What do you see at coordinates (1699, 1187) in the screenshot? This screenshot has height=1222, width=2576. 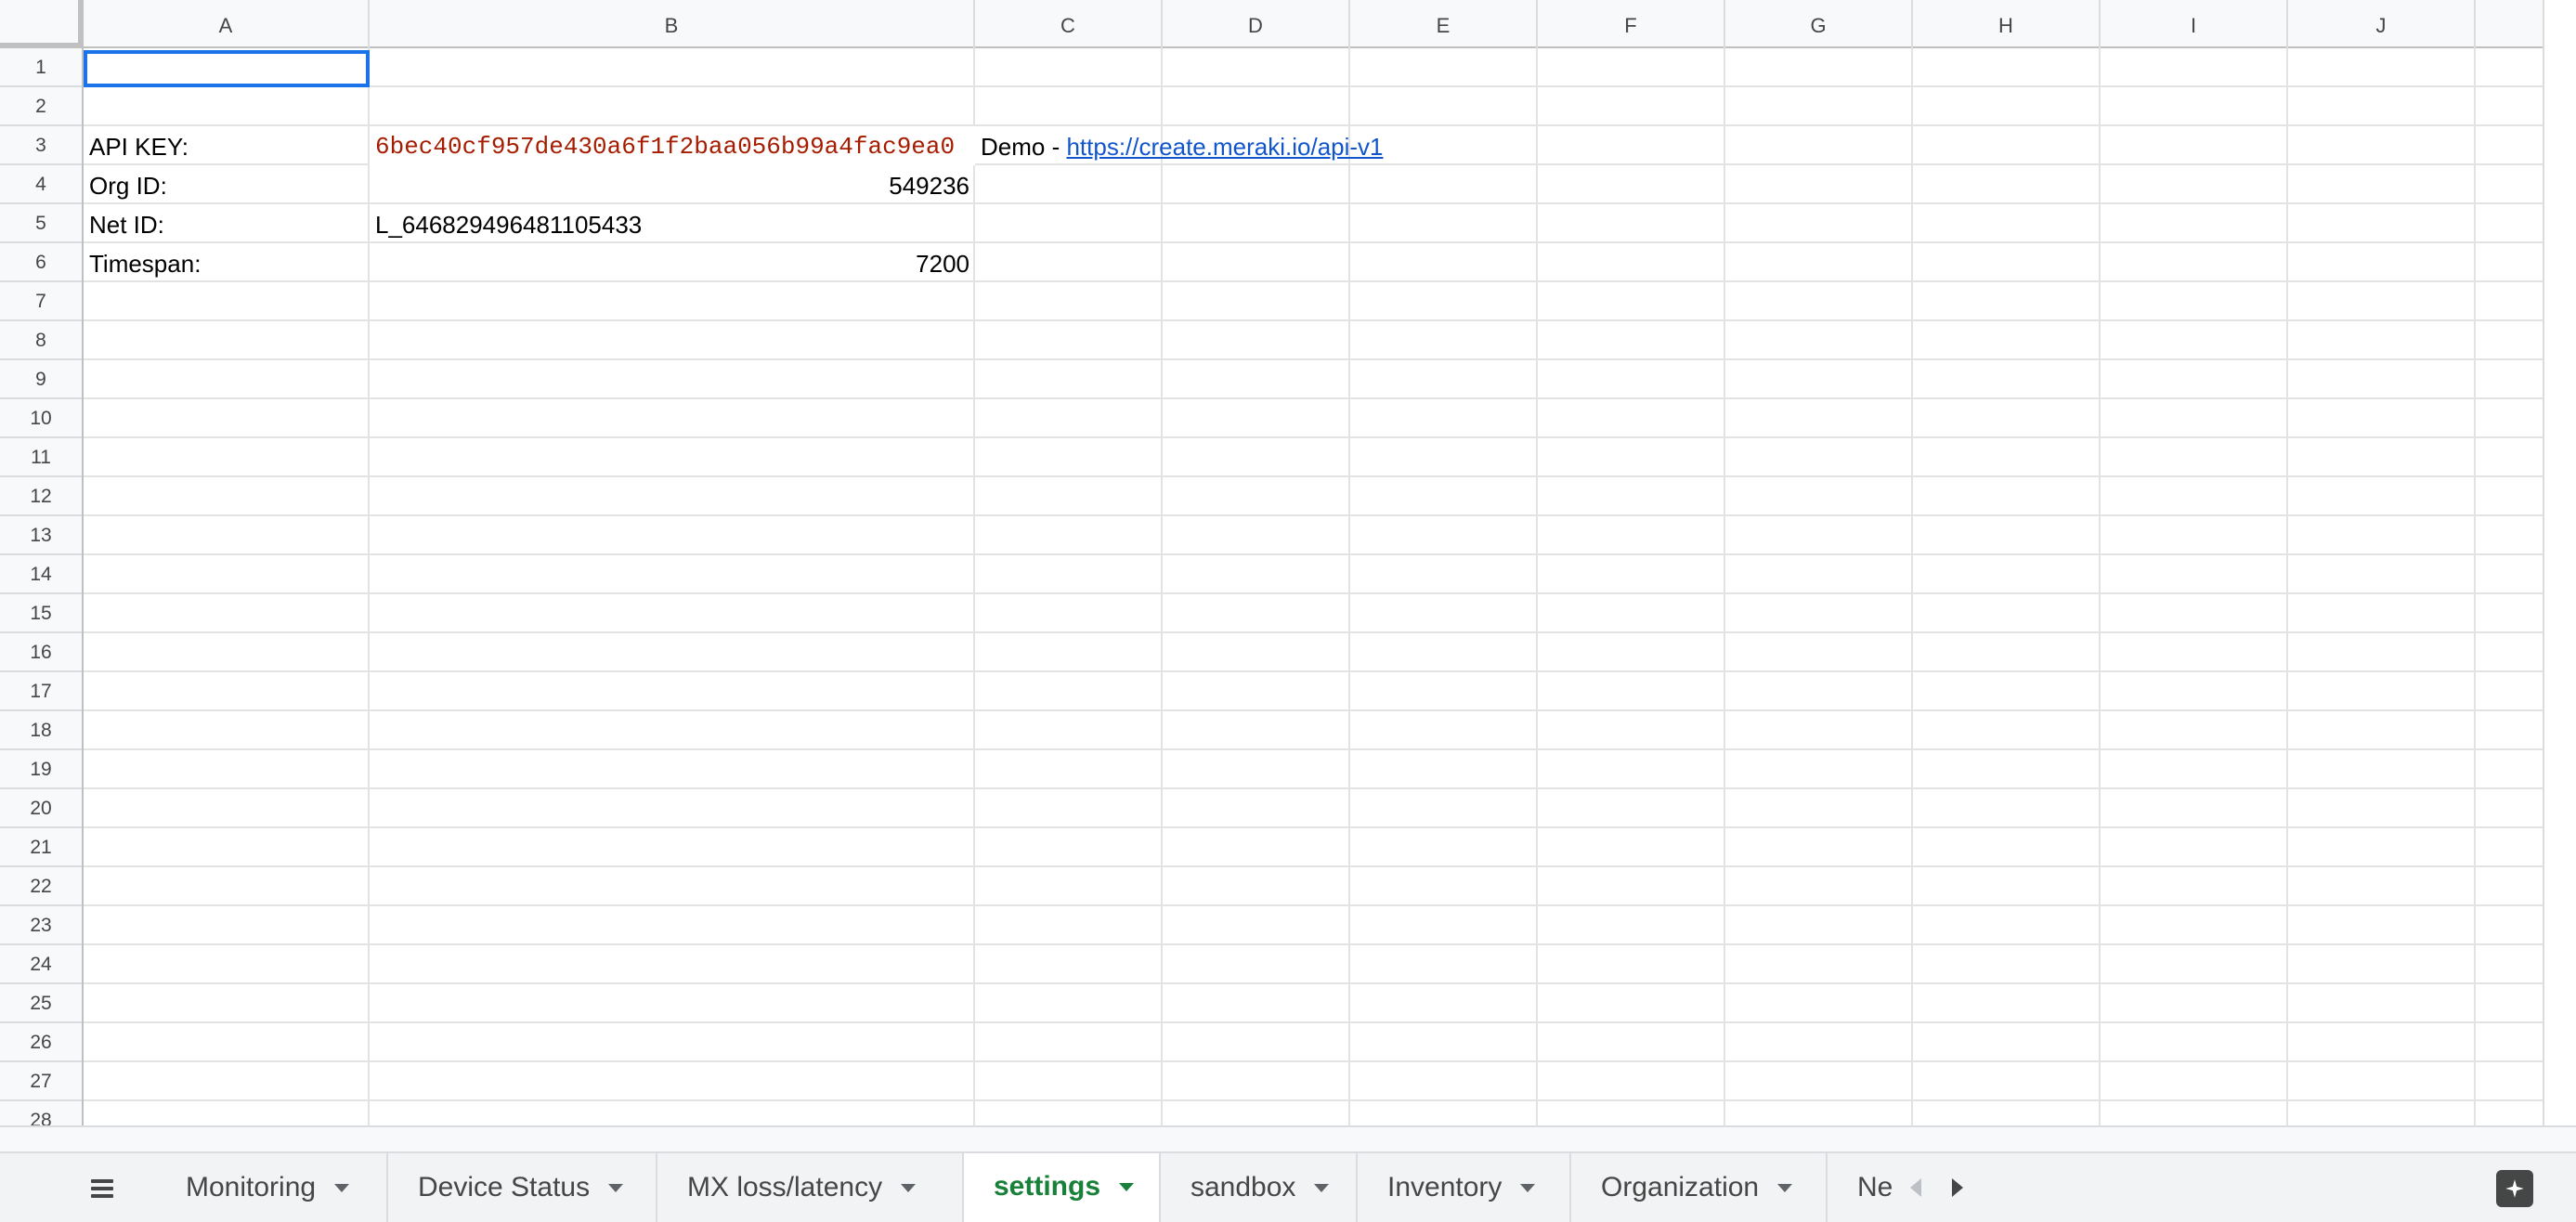 I see `tab-organization: Organization` at bounding box center [1699, 1187].